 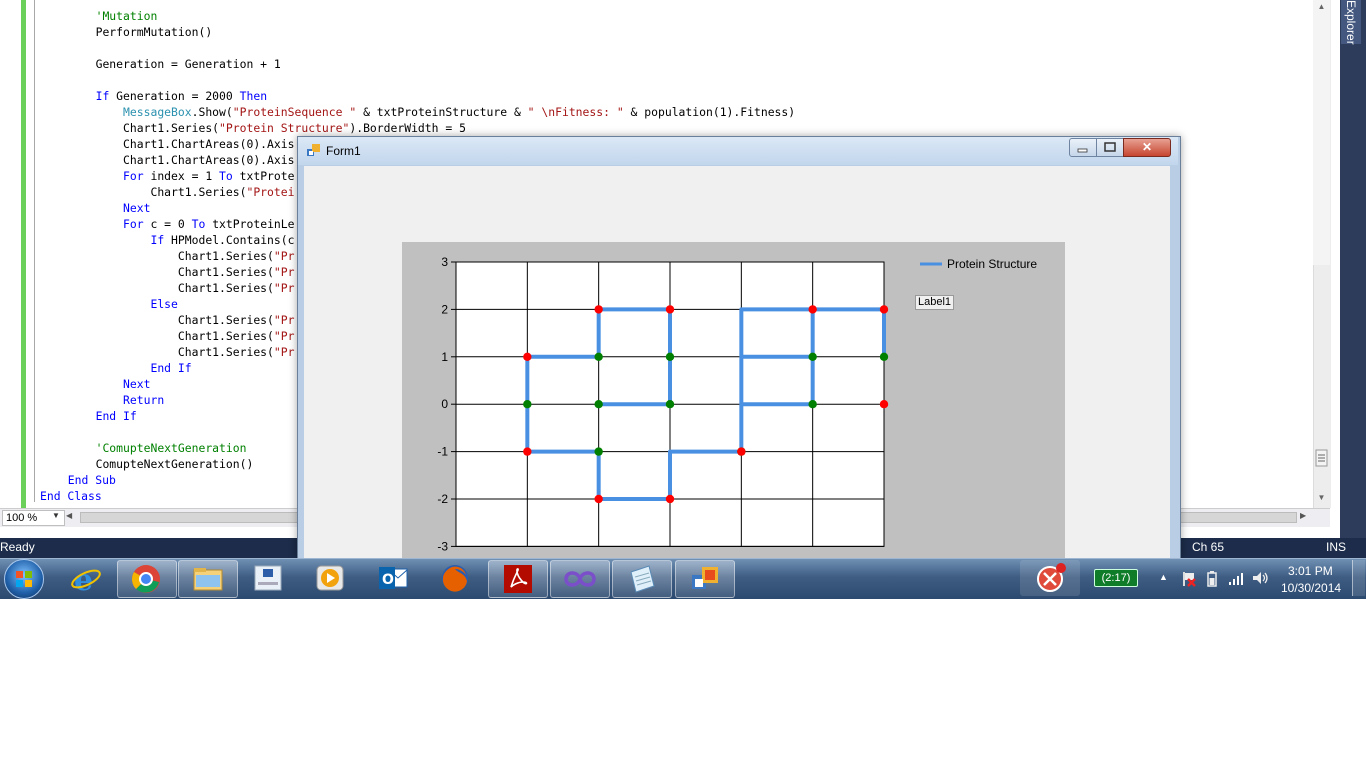 I want to click on taskbar-firefox, so click(x=455, y=578).